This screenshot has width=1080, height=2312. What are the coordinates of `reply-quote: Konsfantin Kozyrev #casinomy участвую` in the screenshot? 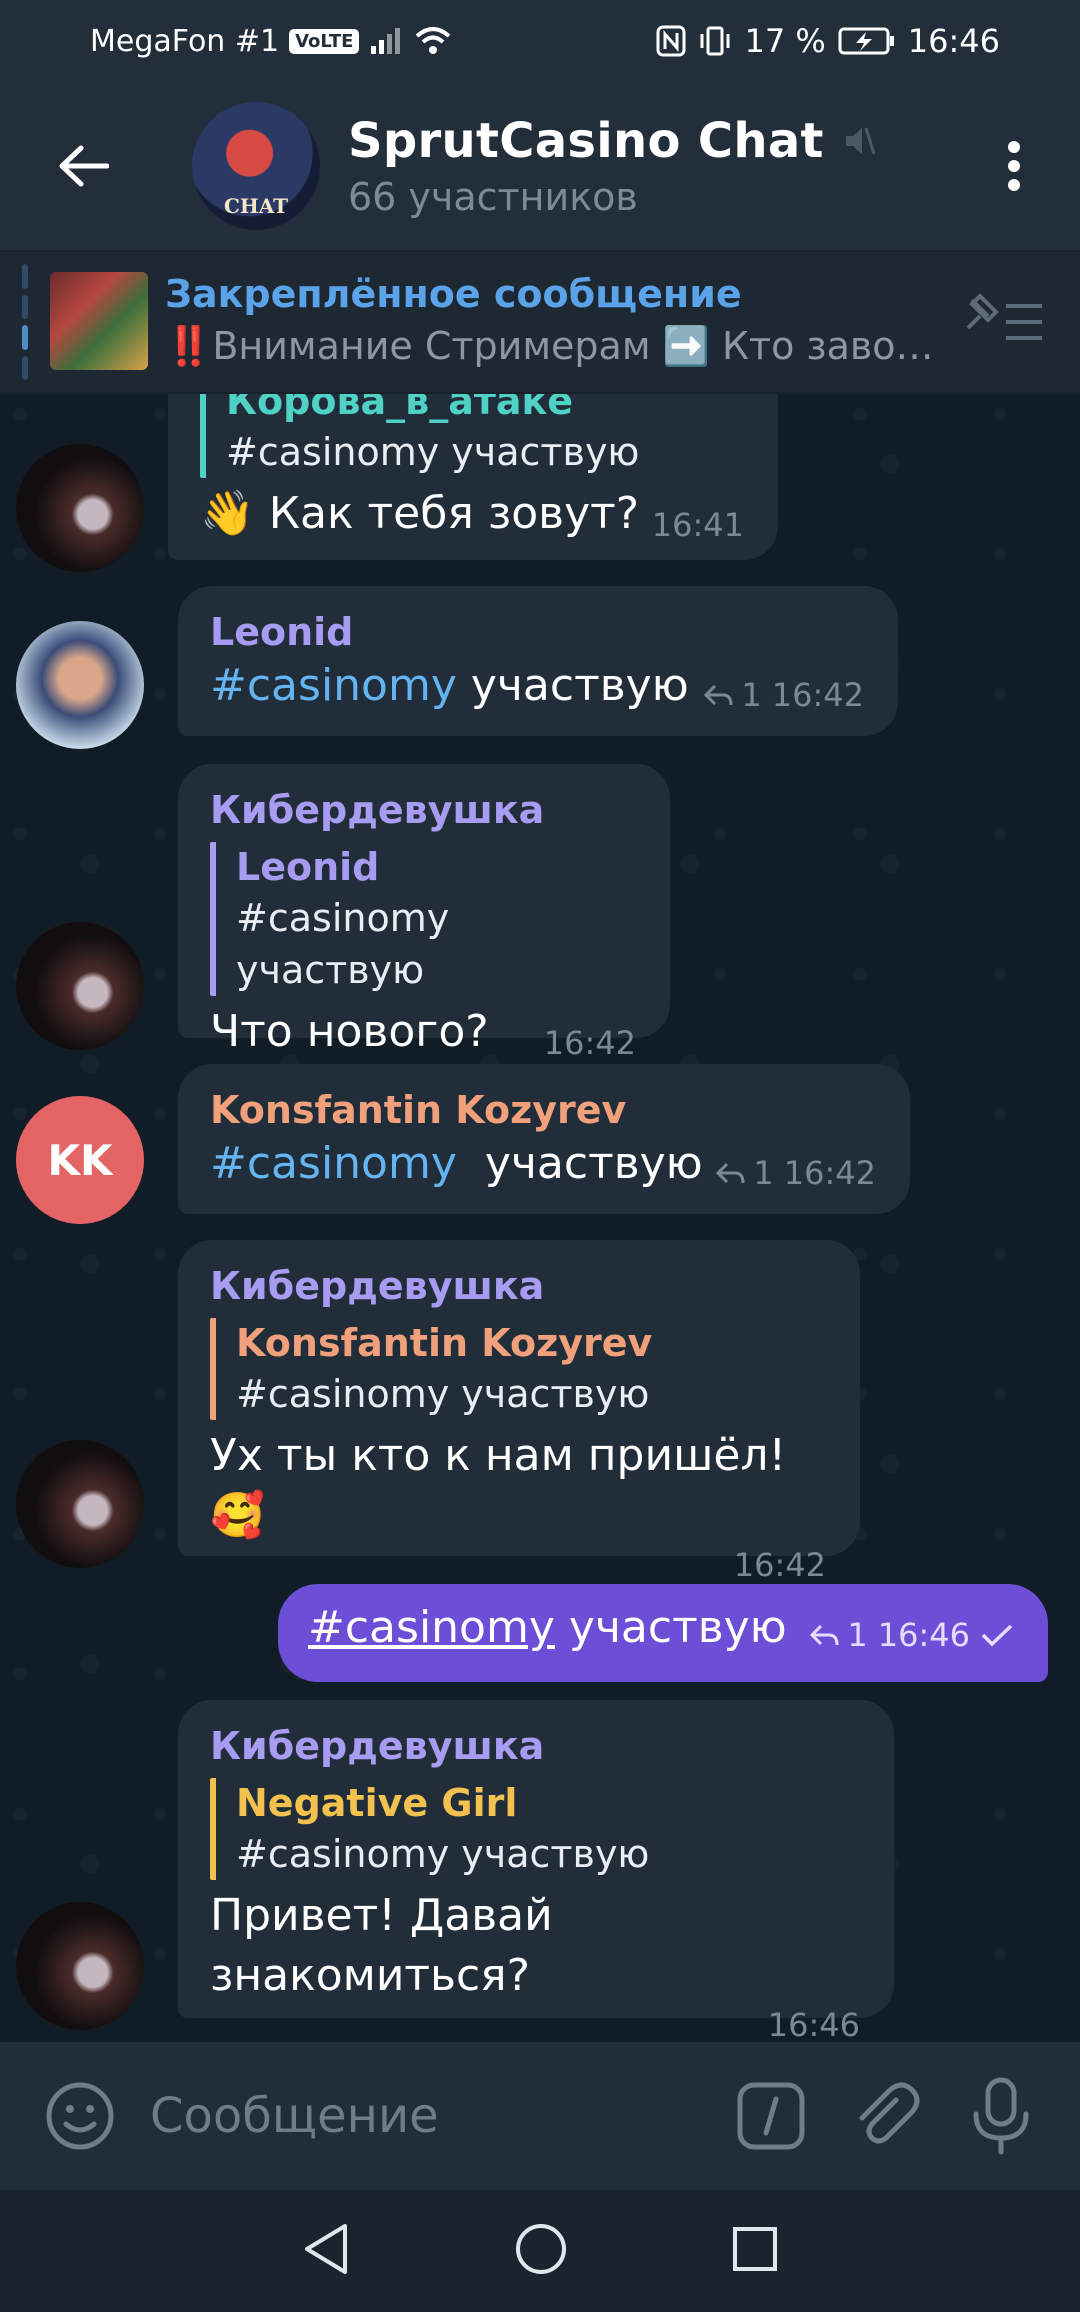 It's located at (518, 1369).